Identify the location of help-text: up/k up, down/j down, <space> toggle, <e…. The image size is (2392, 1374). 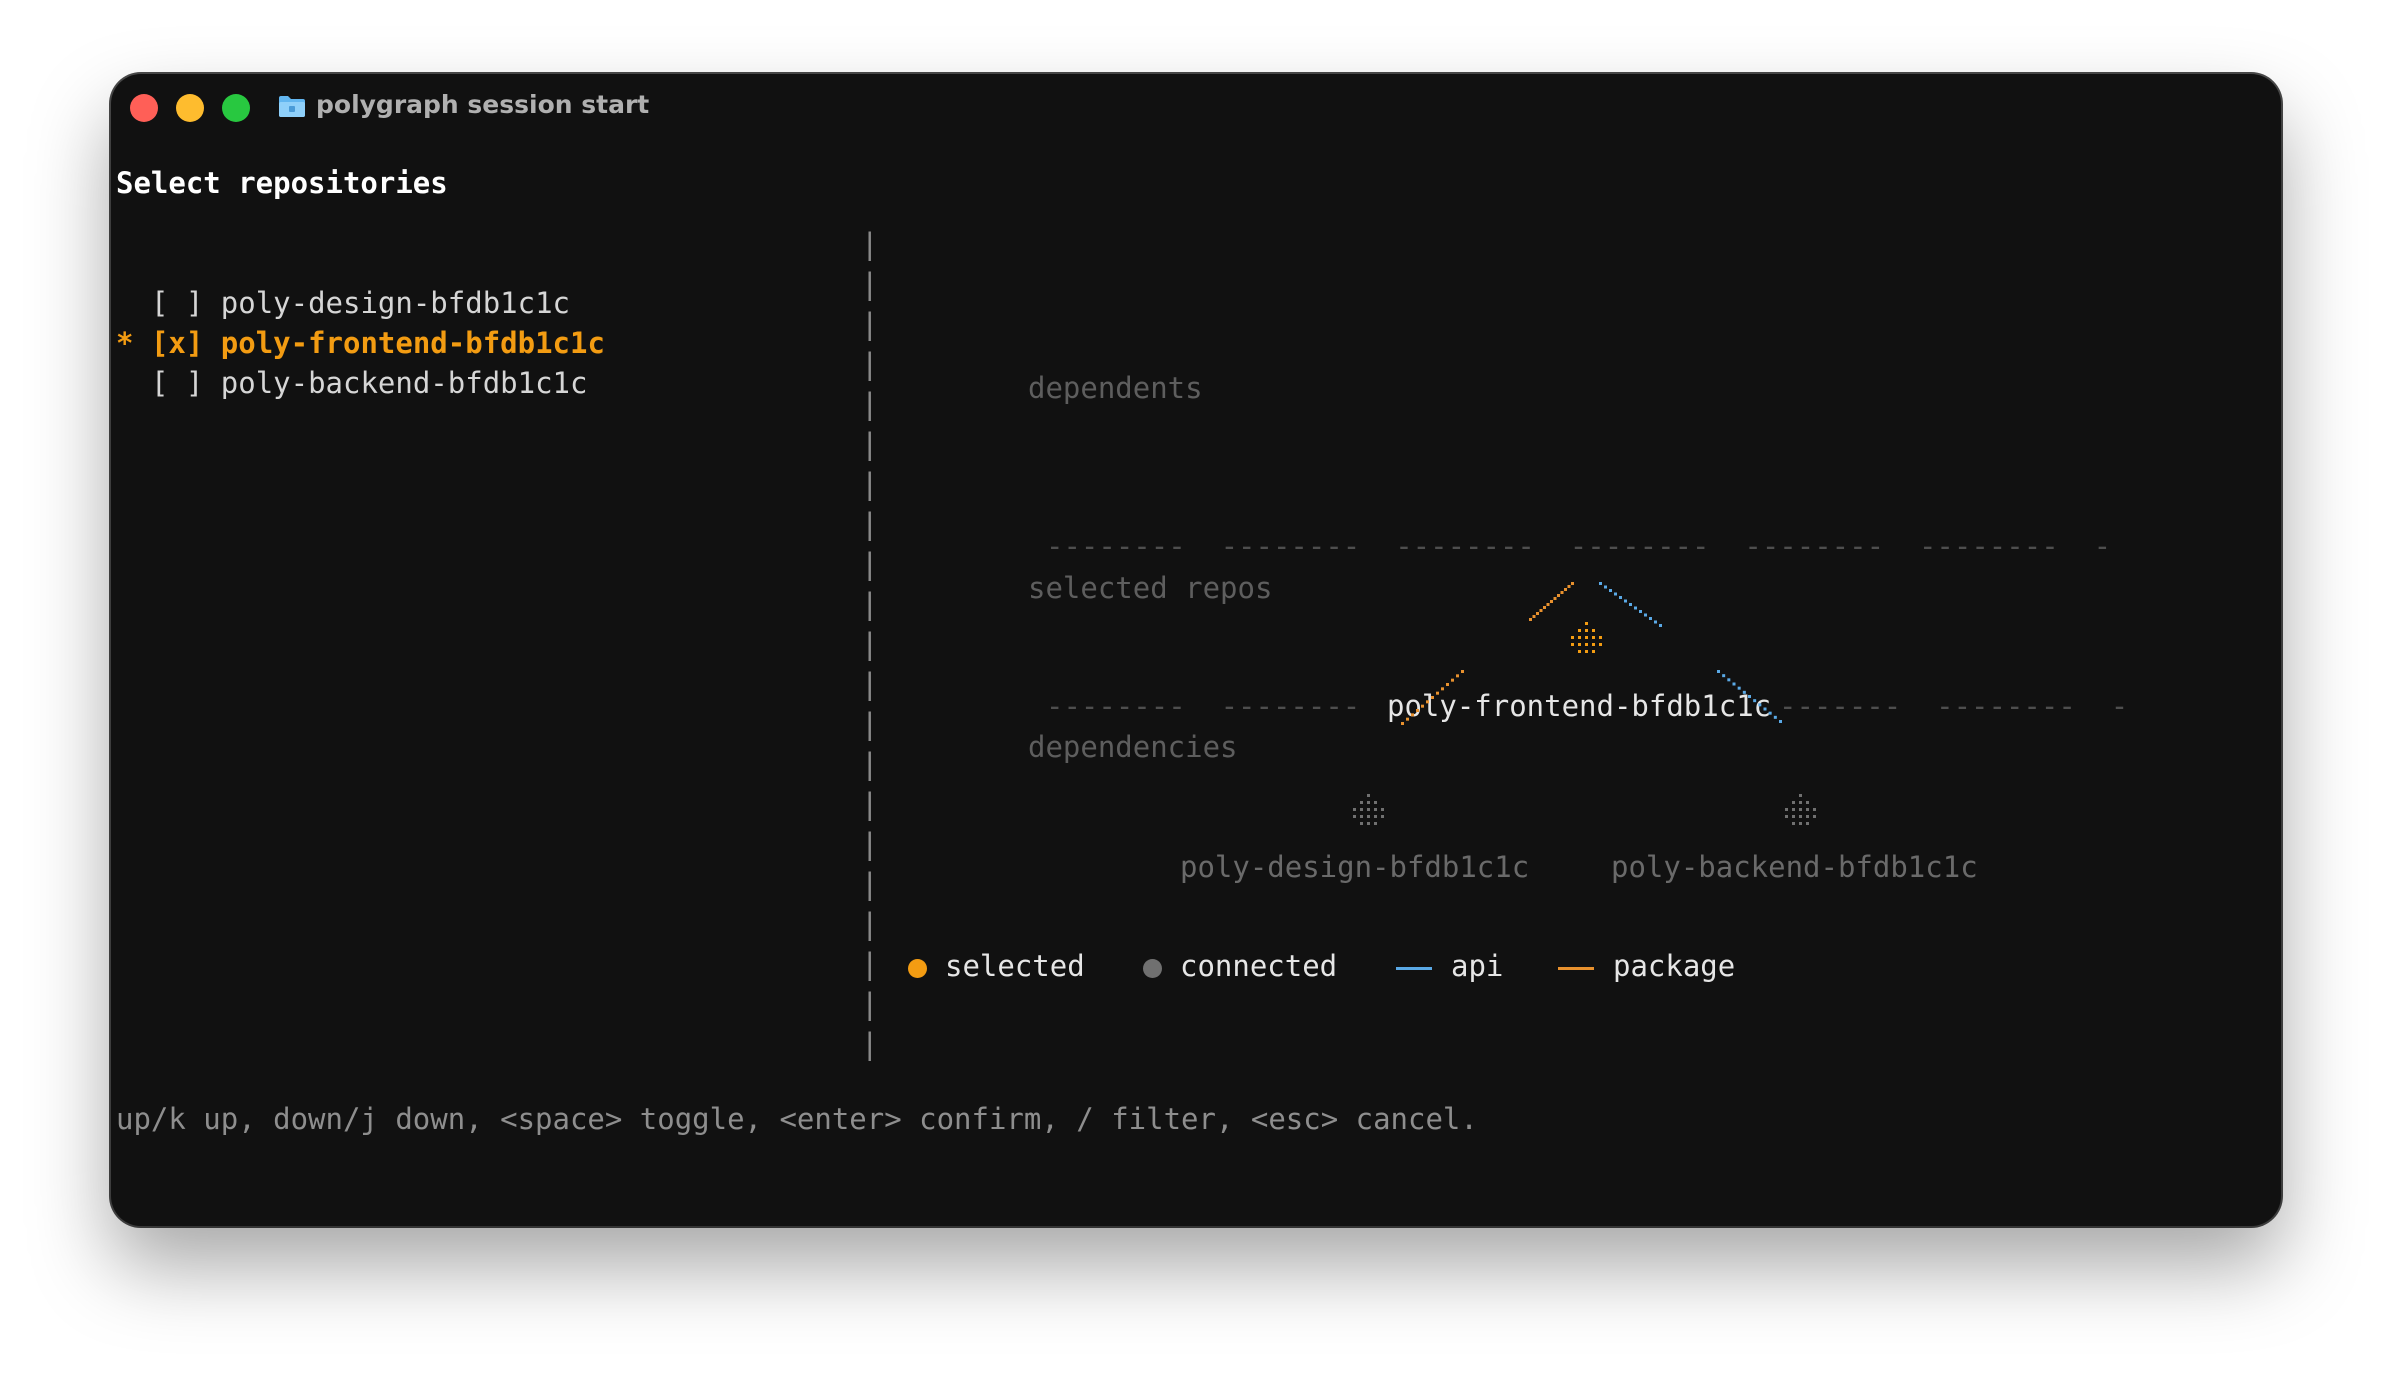
(797, 1119).